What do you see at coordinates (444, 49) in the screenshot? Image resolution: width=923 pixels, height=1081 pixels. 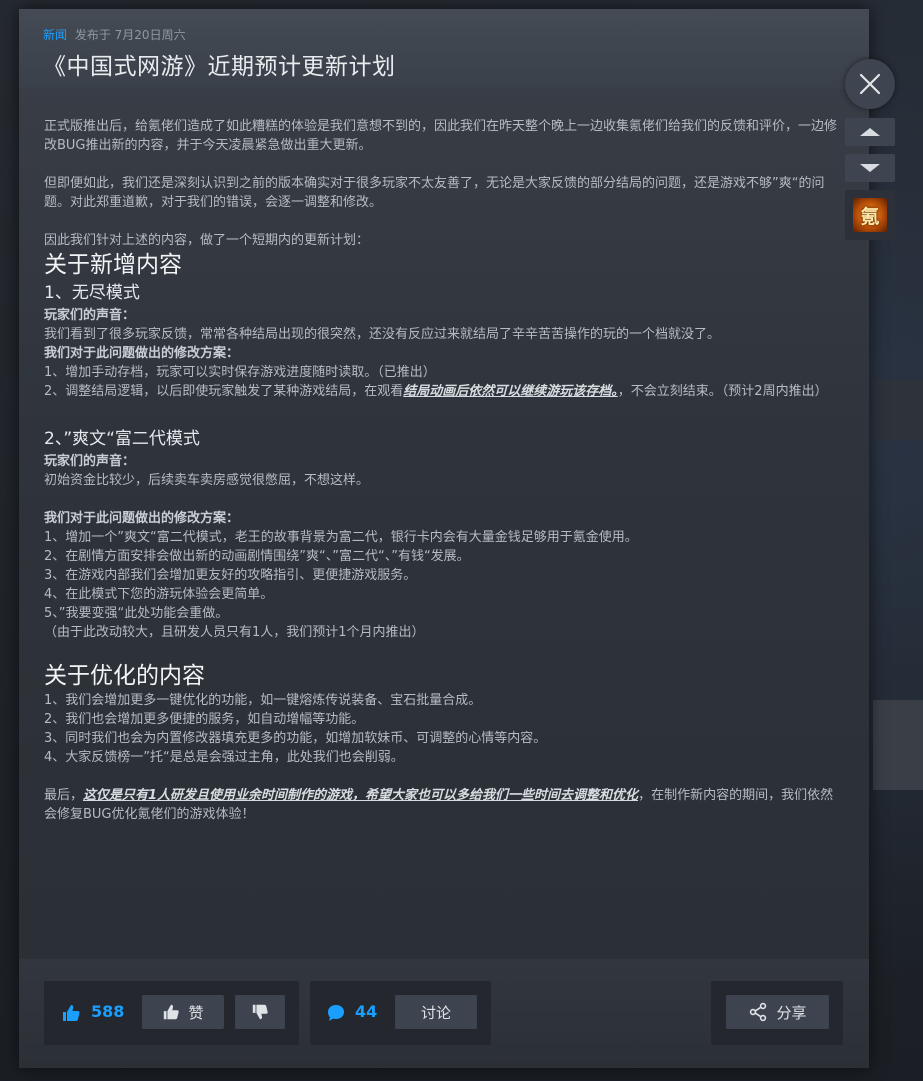 I see `modal-header: 新闻 发布于 7月20日周六 《中国式网游》近期预计更新计划` at bounding box center [444, 49].